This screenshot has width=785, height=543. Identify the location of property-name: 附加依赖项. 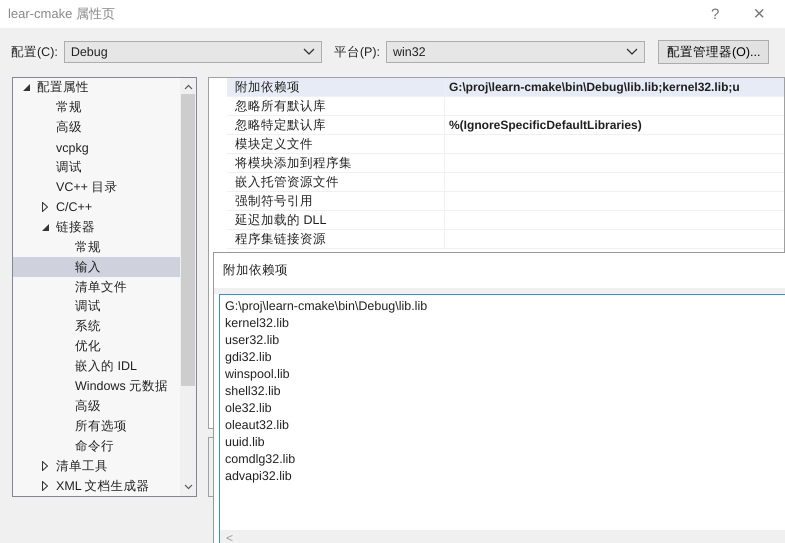
(336, 87).